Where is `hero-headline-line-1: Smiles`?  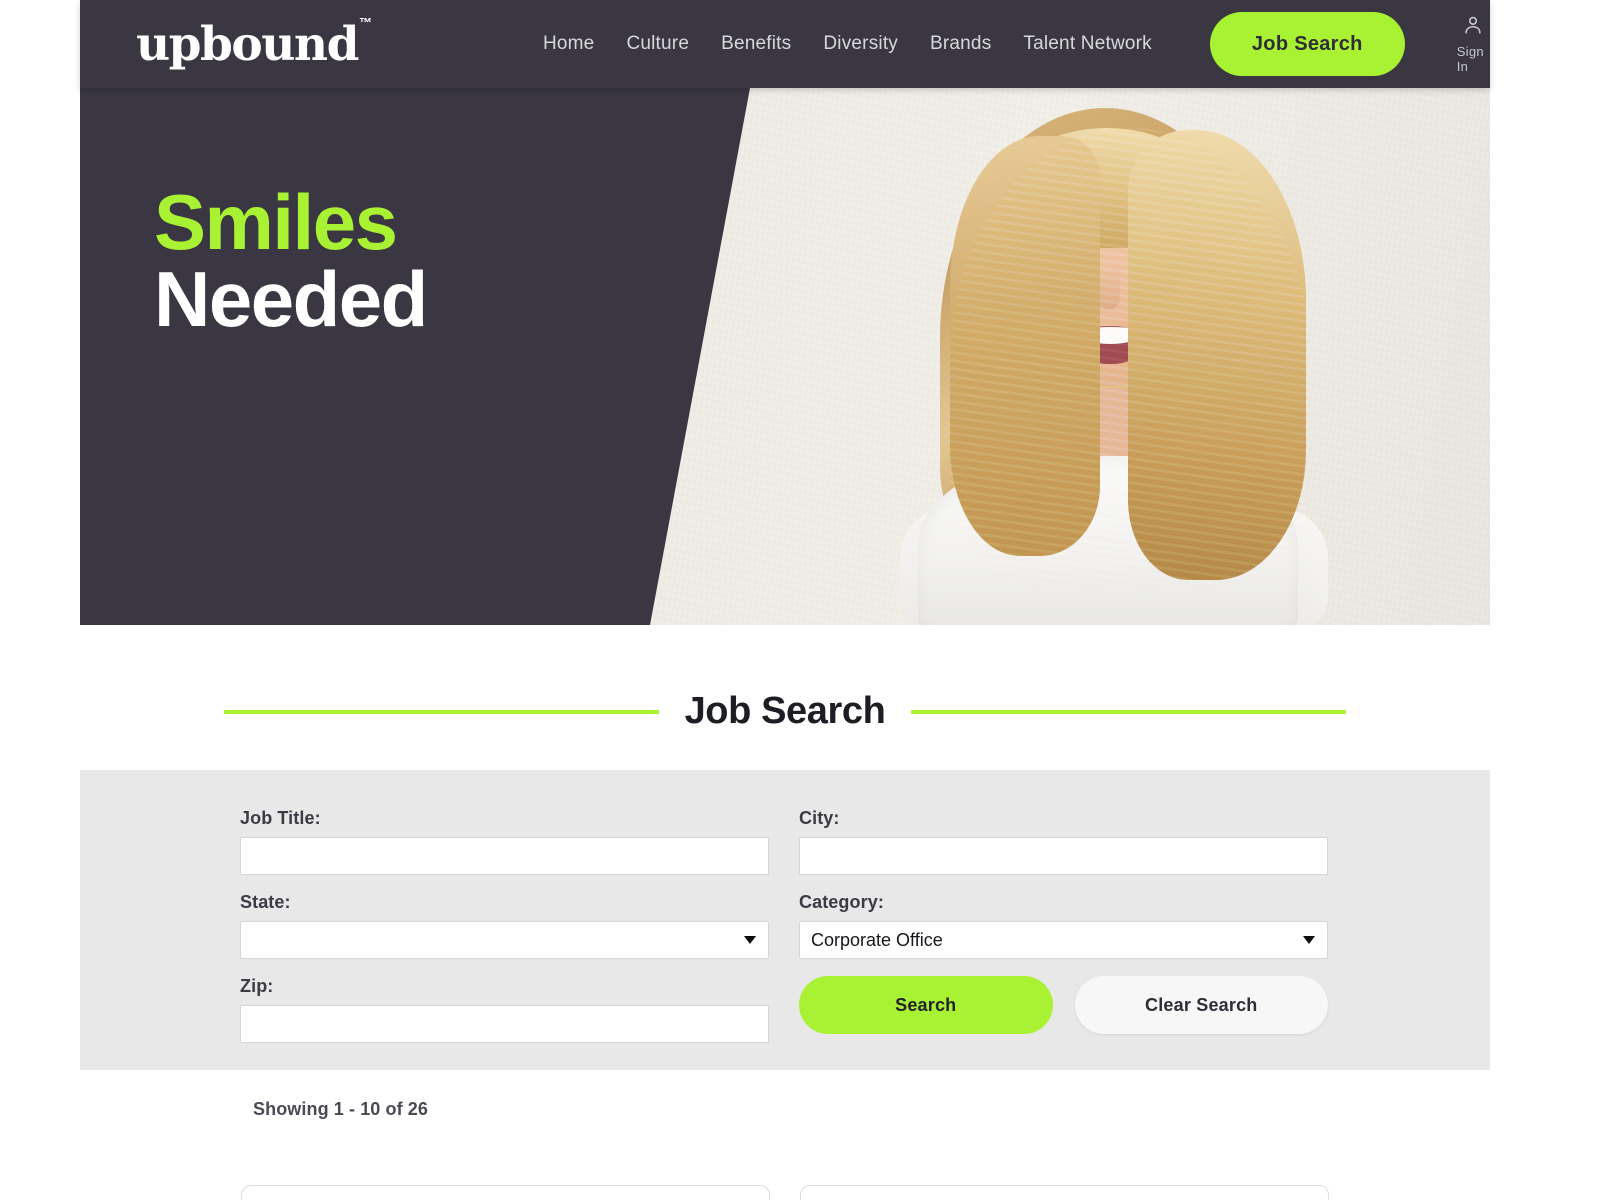 hero-headline-line-1: Smiles is located at coordinates (276, 222).